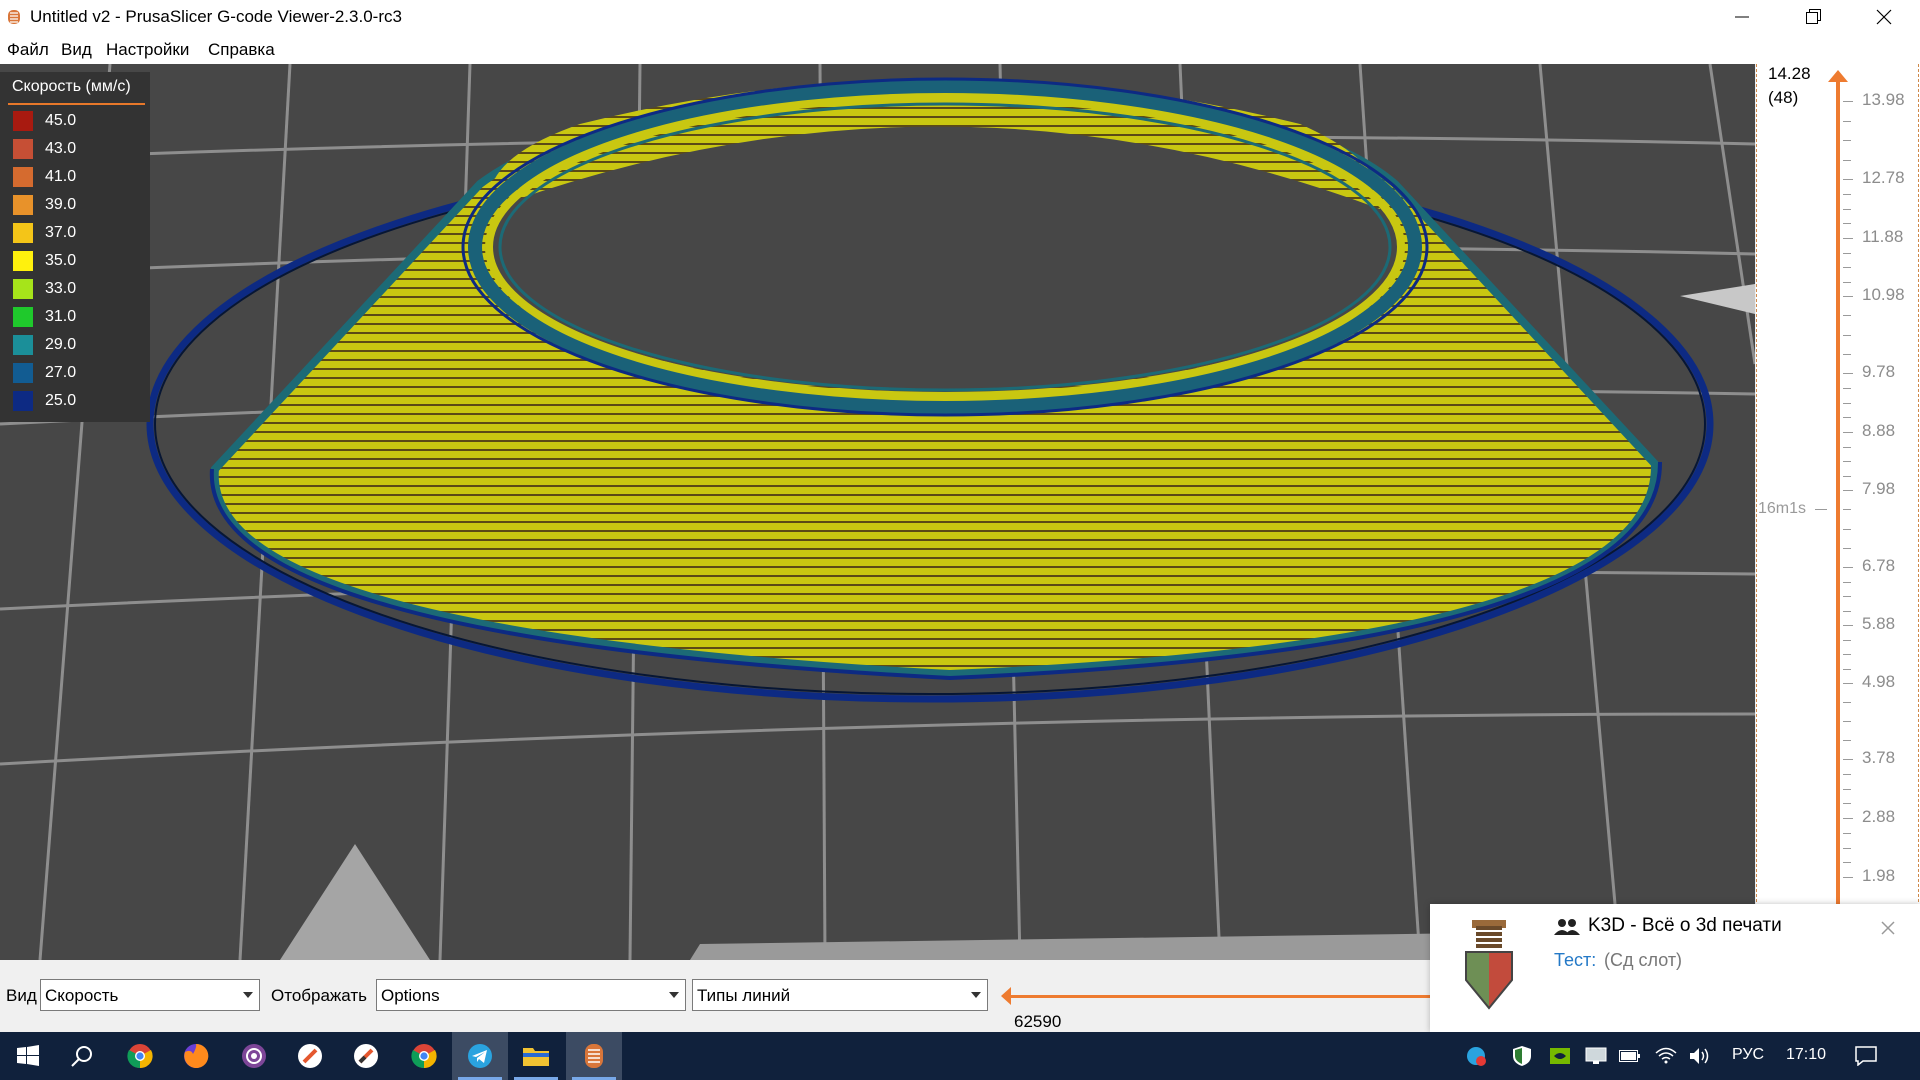 This screenshot has height=1080, width=1920. What do you see at coordinates (744, 995) in the screenshot?
I see `line-types-value: Типы линий` at bounding box center [744, 995].